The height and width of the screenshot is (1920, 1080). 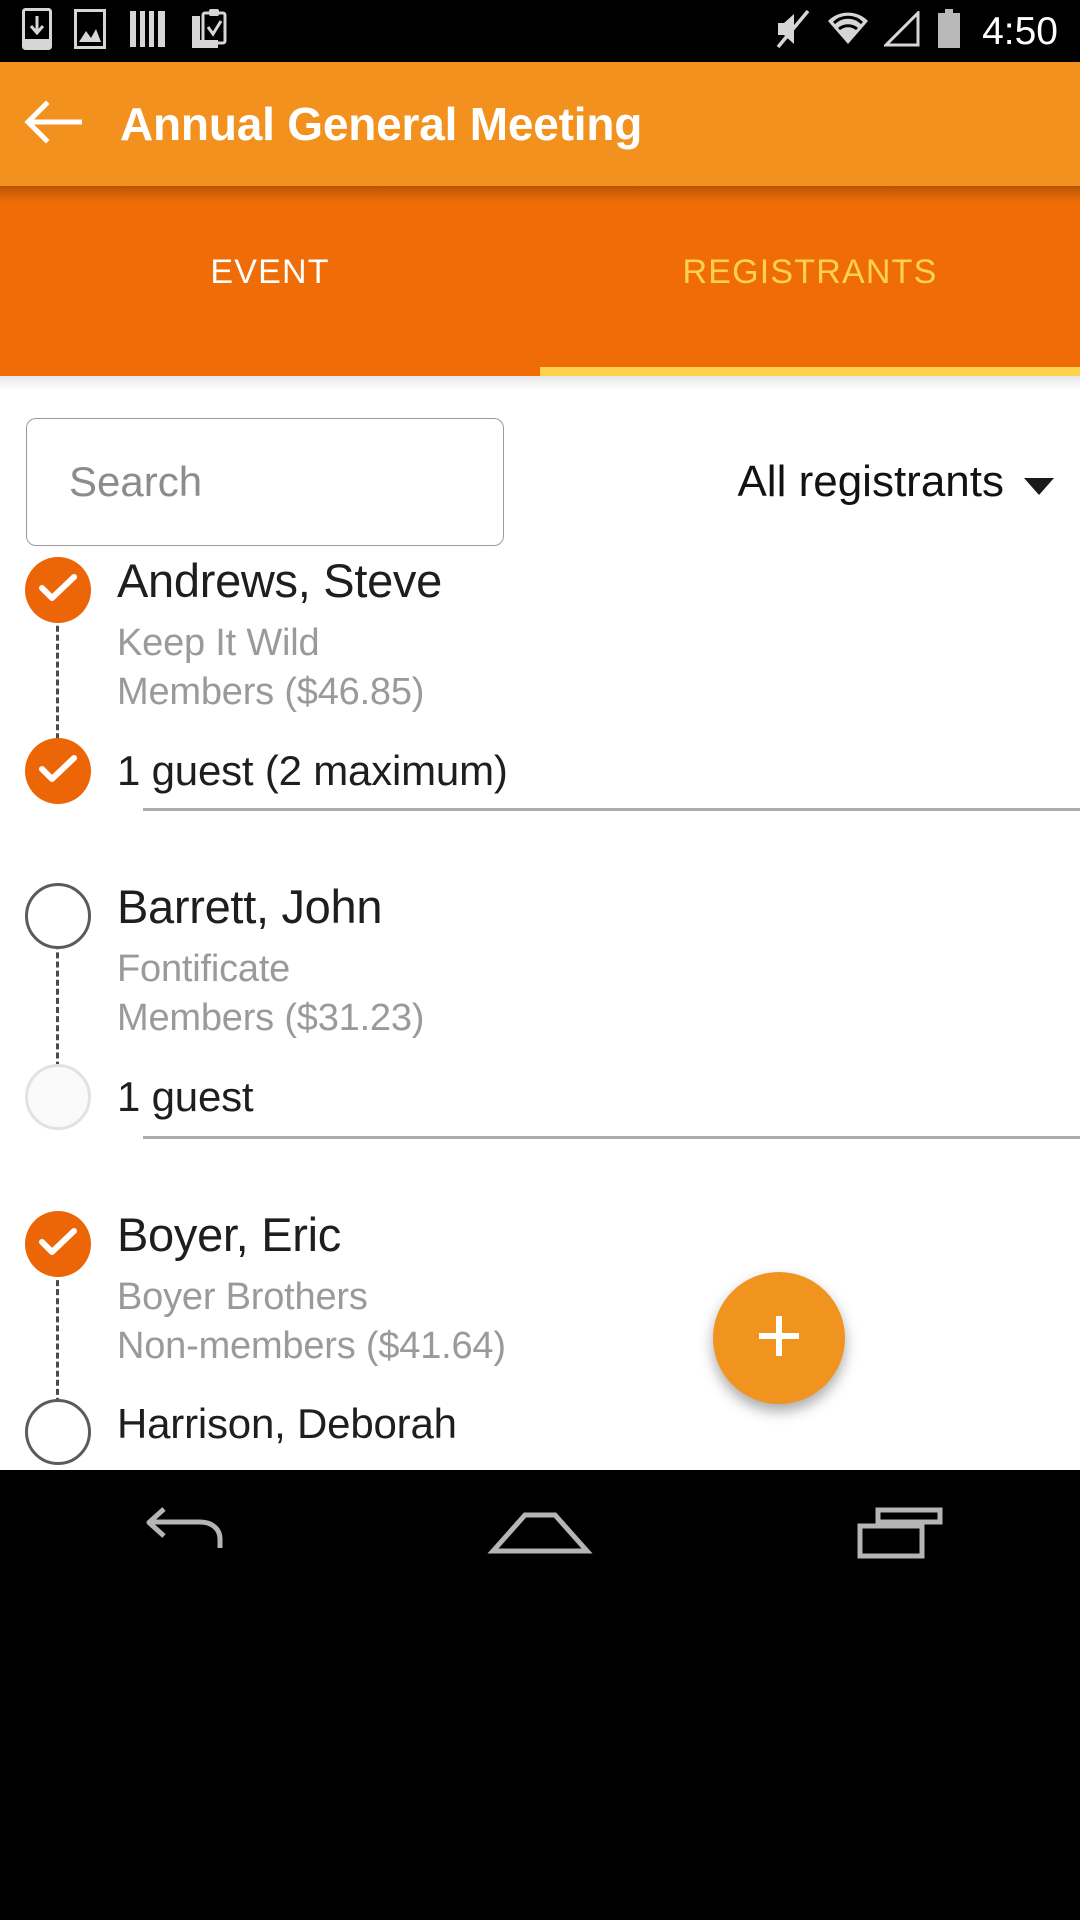 I want to click on nav-back-button, so click(x=180, y=1535).